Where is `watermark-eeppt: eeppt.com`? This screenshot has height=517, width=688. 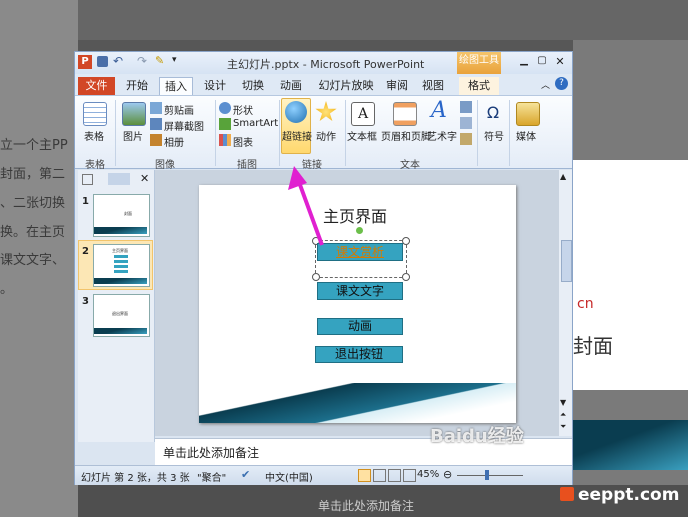 watermark-eeppt: eeppt.com is located at coordinates (629, 495).